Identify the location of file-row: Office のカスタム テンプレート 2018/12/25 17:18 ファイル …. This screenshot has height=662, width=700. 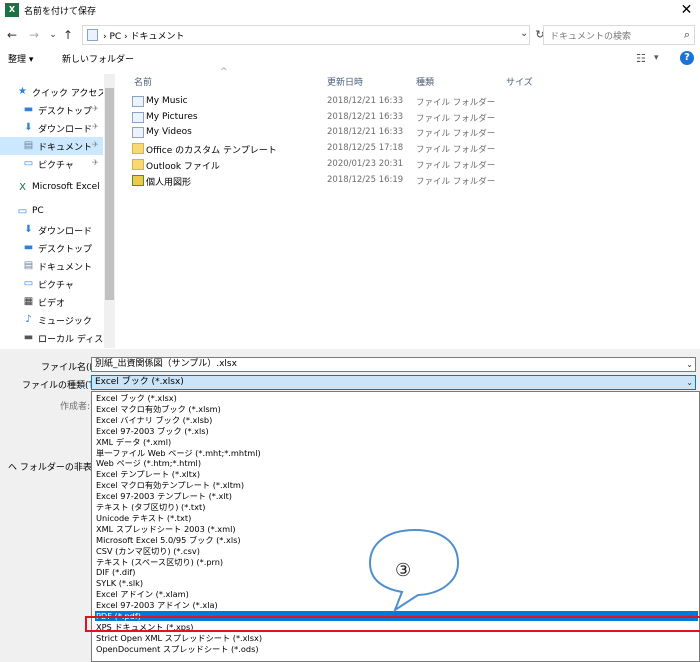
(408, 149).